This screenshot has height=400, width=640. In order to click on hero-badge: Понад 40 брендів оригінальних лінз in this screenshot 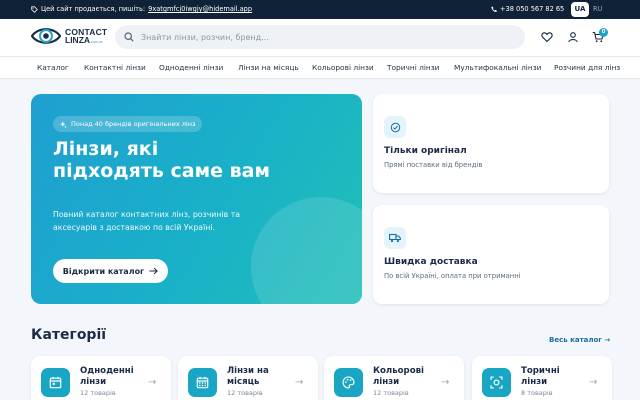, I will do `click(128, 124)`.